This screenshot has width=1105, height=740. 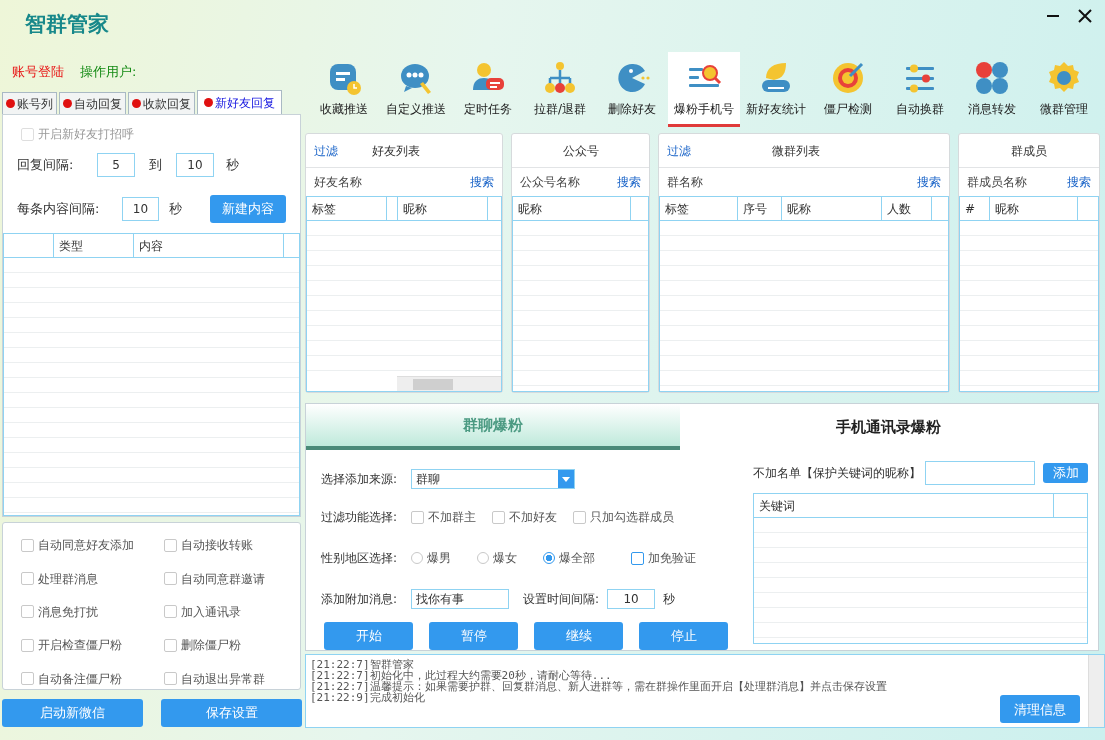 What do you see at coordinates (217, 546) in the screenshot?
I see `checkbox-label: 自动接收转账` at bounding box center [217, 546].